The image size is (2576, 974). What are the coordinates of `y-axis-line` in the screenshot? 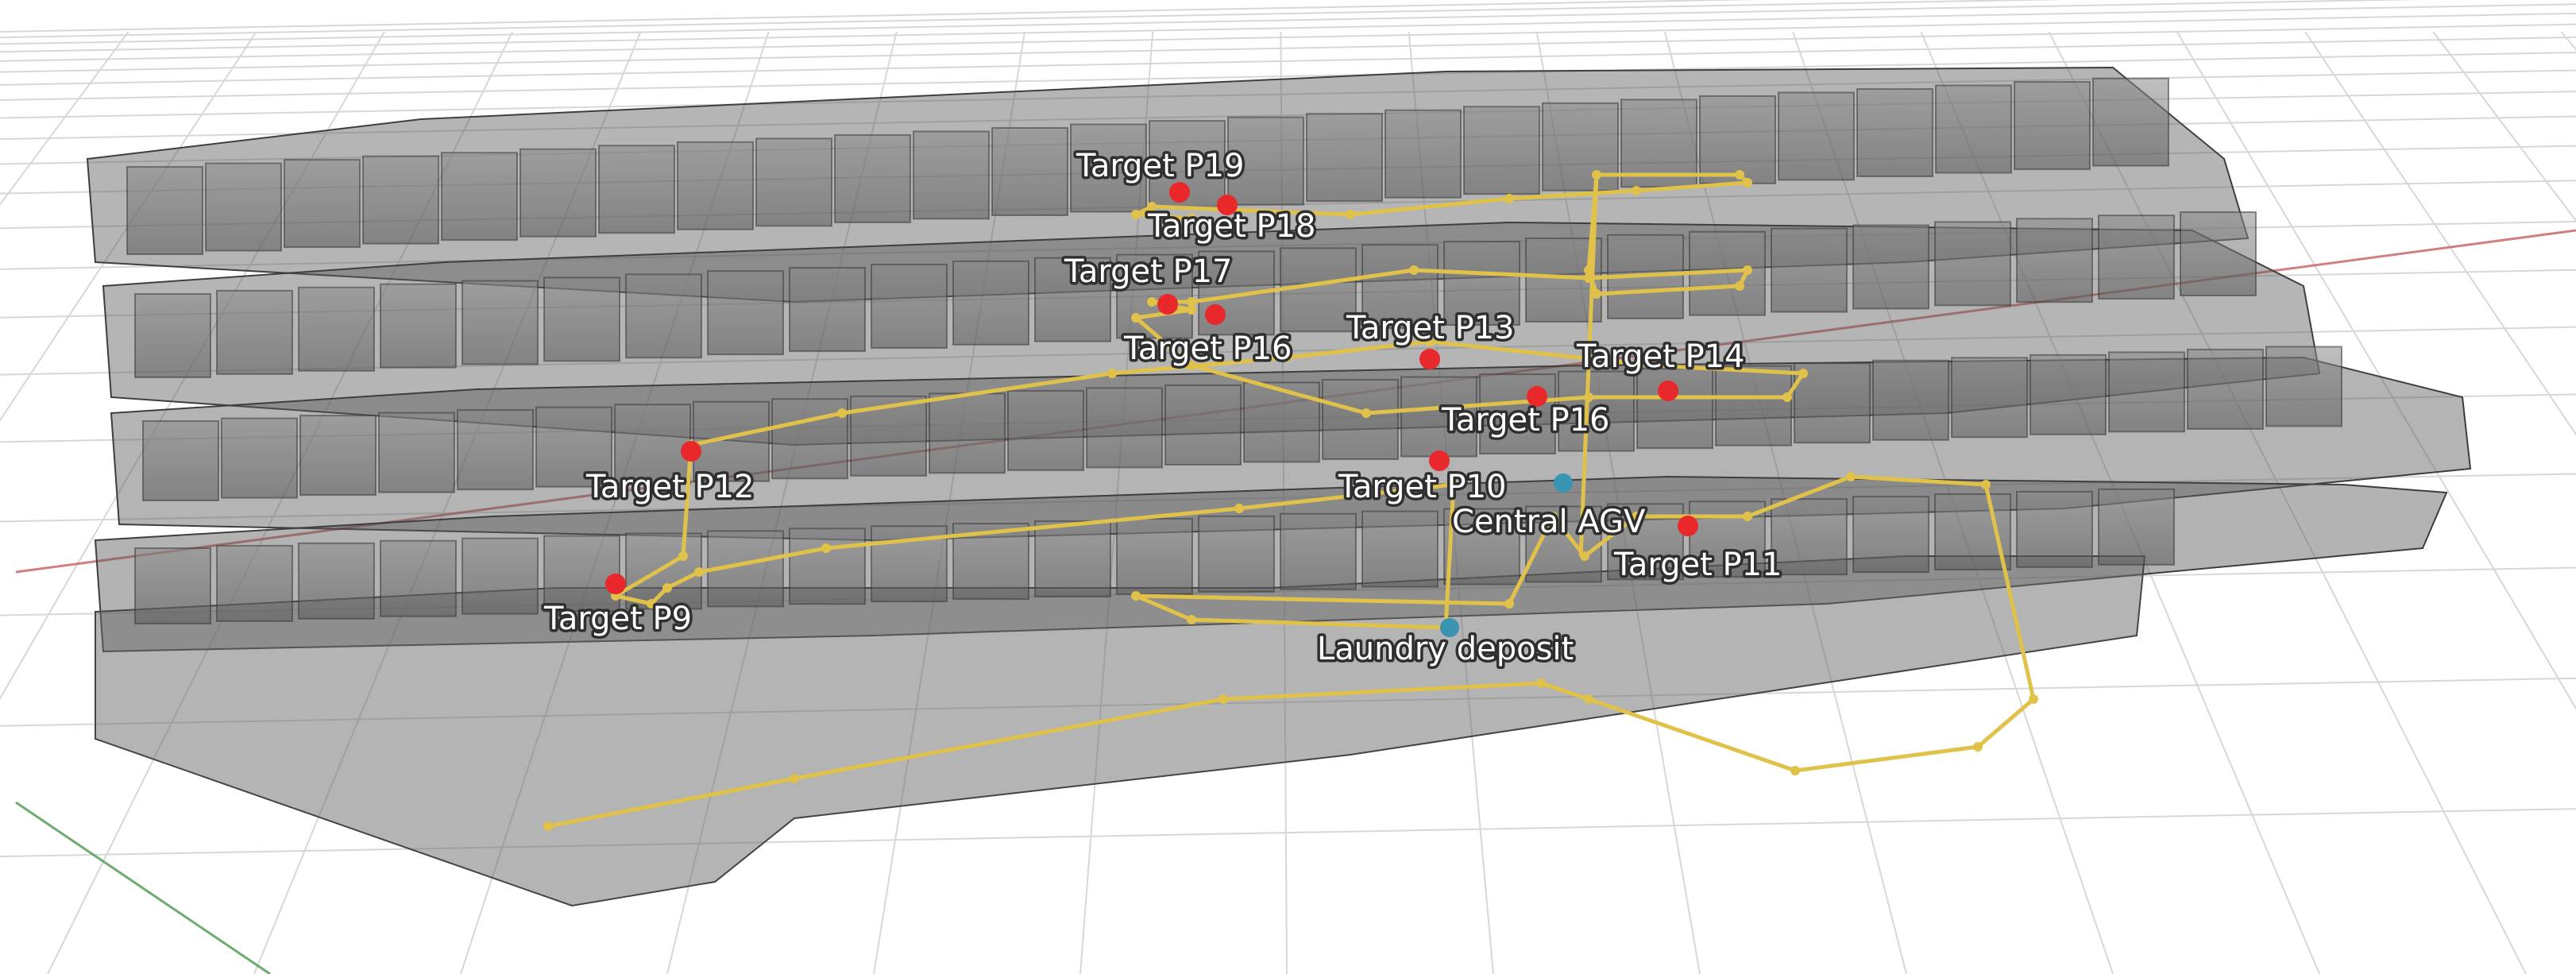 It's located at (143, 887).